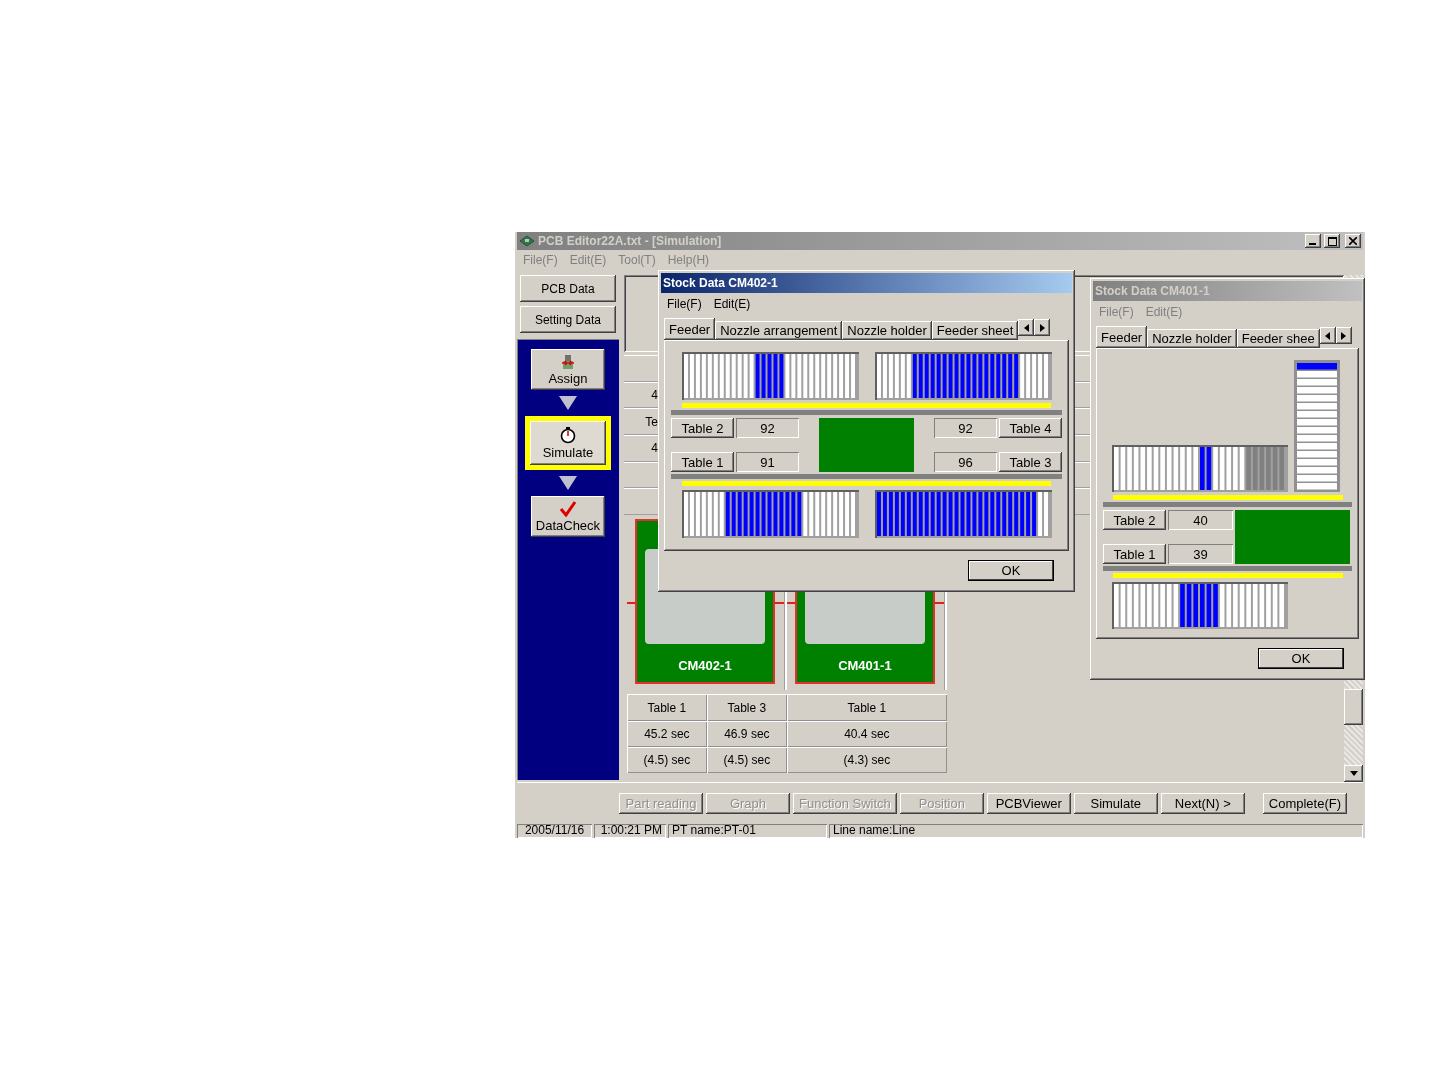  What do you see at coordinates (651, 421) in the screenshot?
I see `table-cell: Te` at bounding box center [651, 421].